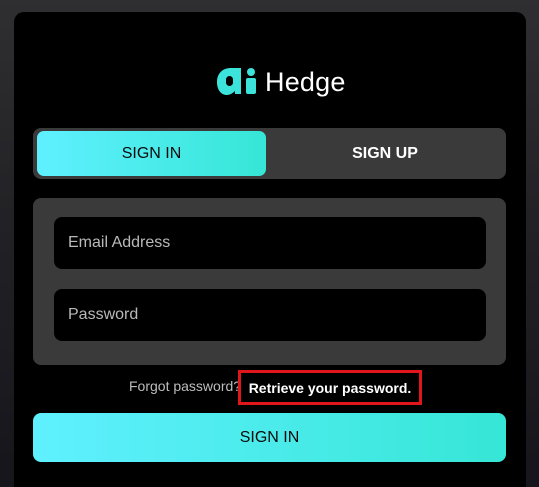 The width and height of the screenshot is (539, 487). What do you see at coordinates (305, 82) in the screenshot?
I see `brand-name: Hedge` at bounding box center [305, 82].